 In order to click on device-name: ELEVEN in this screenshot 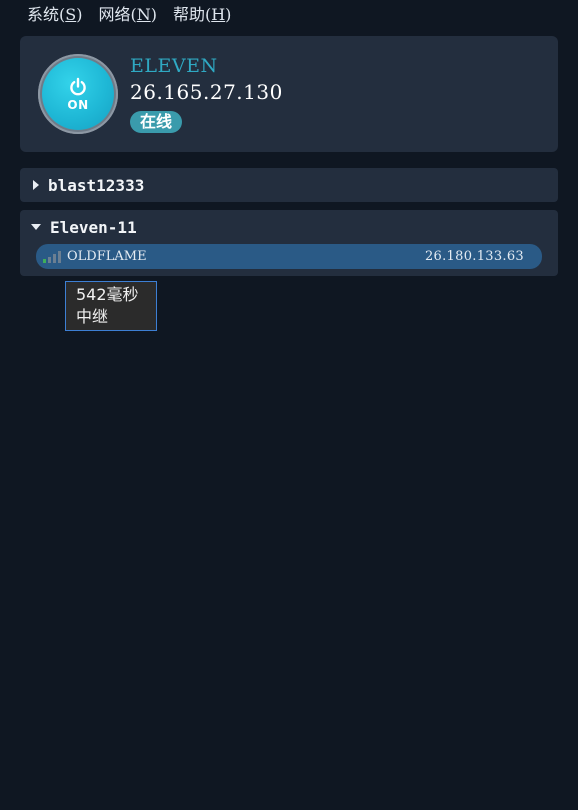, I will do `click(174, 66)`.